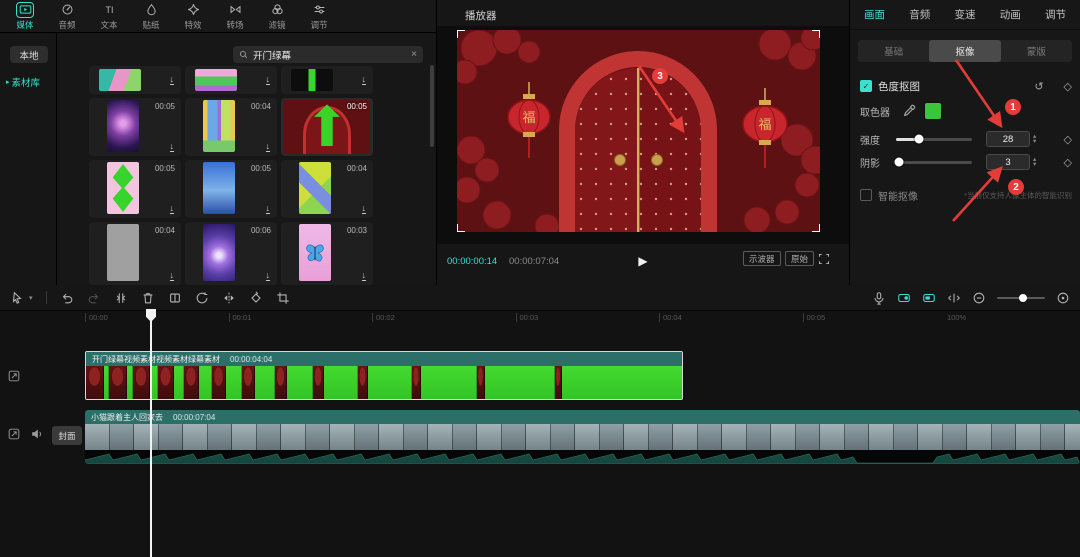 The width and height of the screenshot is (1080, 557). I want to click on tab-画面: 画面, so click(874, 14).